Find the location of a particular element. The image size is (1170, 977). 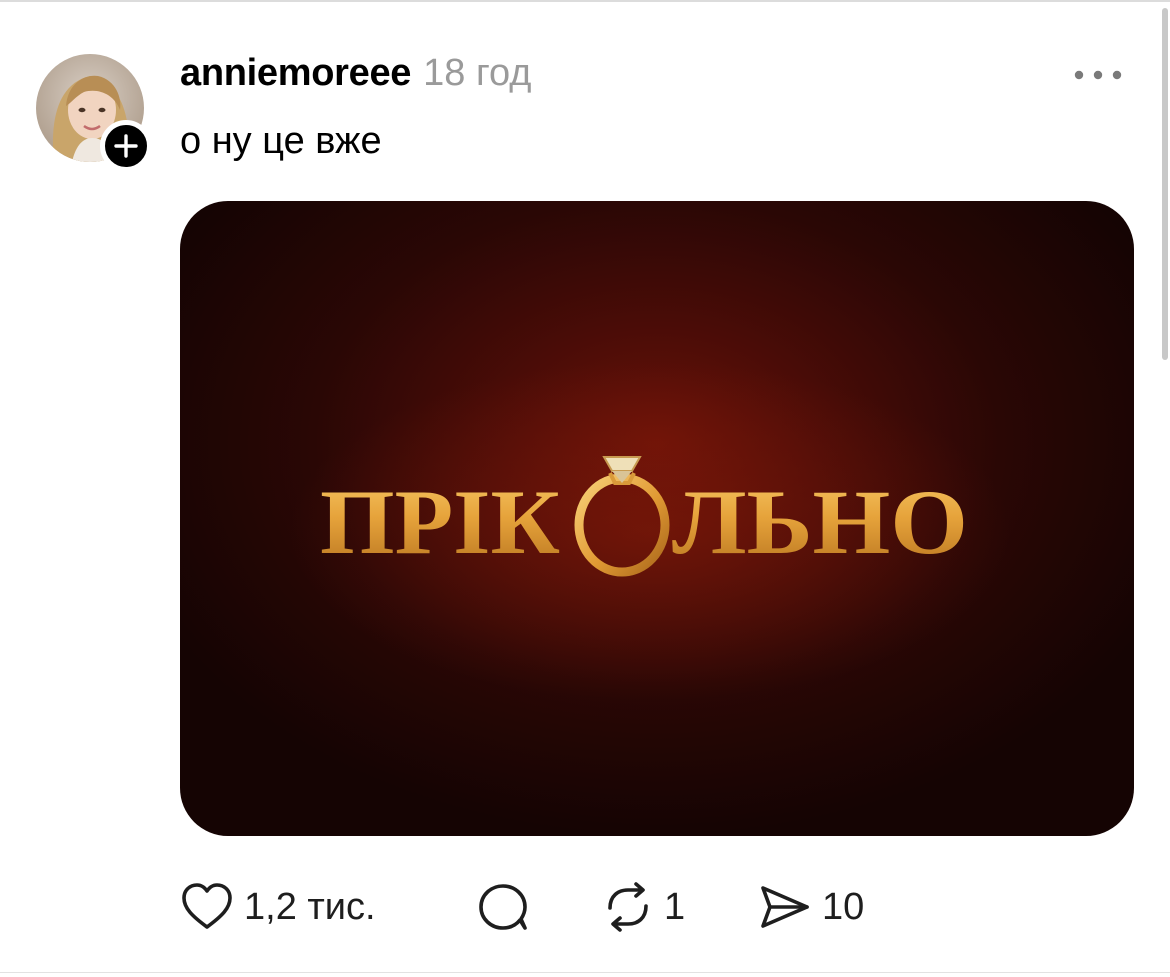

send-icon is located at coordinates (785, 907).